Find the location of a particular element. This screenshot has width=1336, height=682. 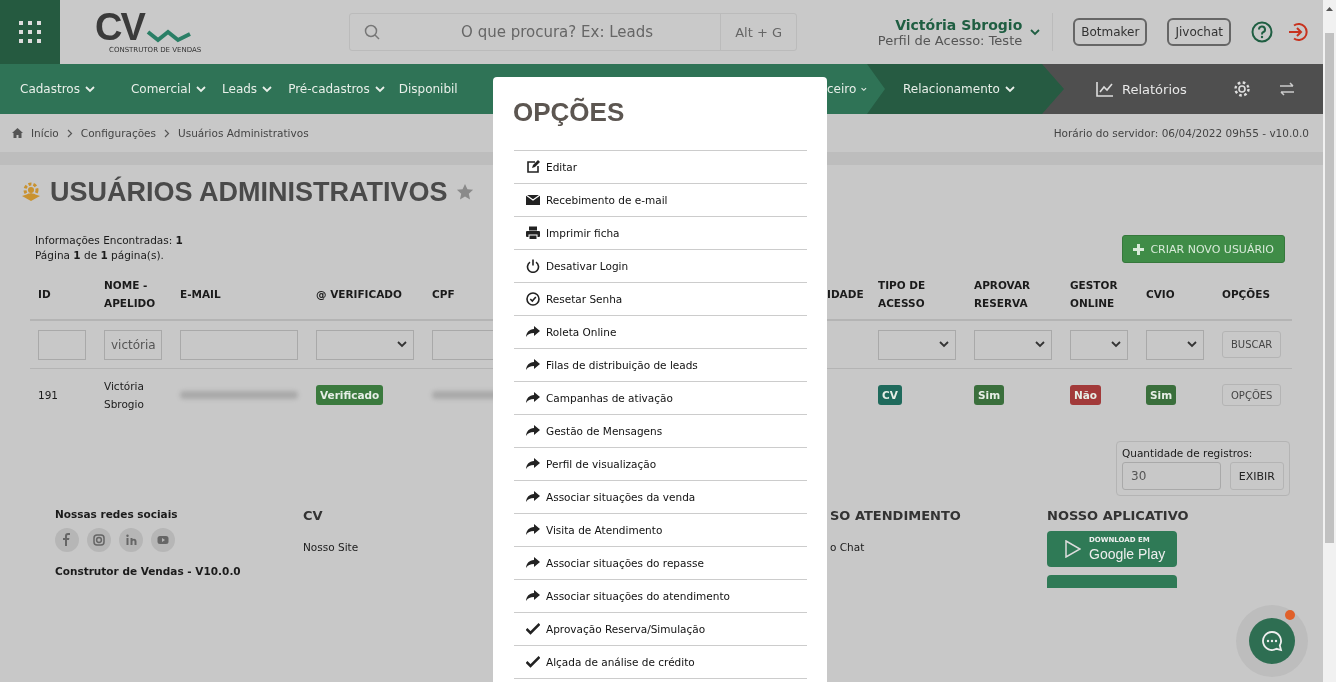

status-tag: Não is located at coordinates (1086, 395).